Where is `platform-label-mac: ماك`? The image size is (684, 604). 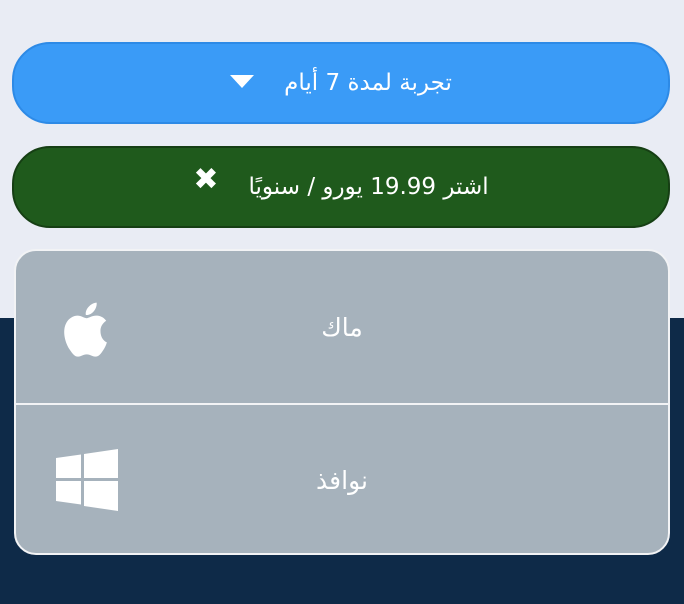
platform-label-mac: ماك is located at coordinates (342, 327).